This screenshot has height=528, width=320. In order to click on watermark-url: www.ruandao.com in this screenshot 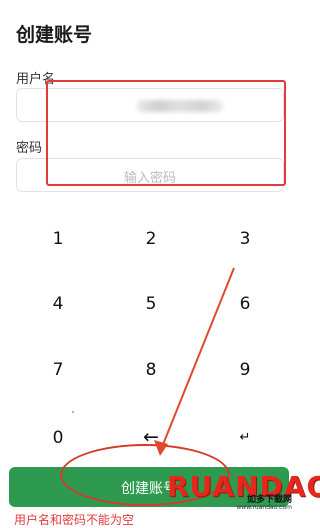, I will do `click(264, 507)`.